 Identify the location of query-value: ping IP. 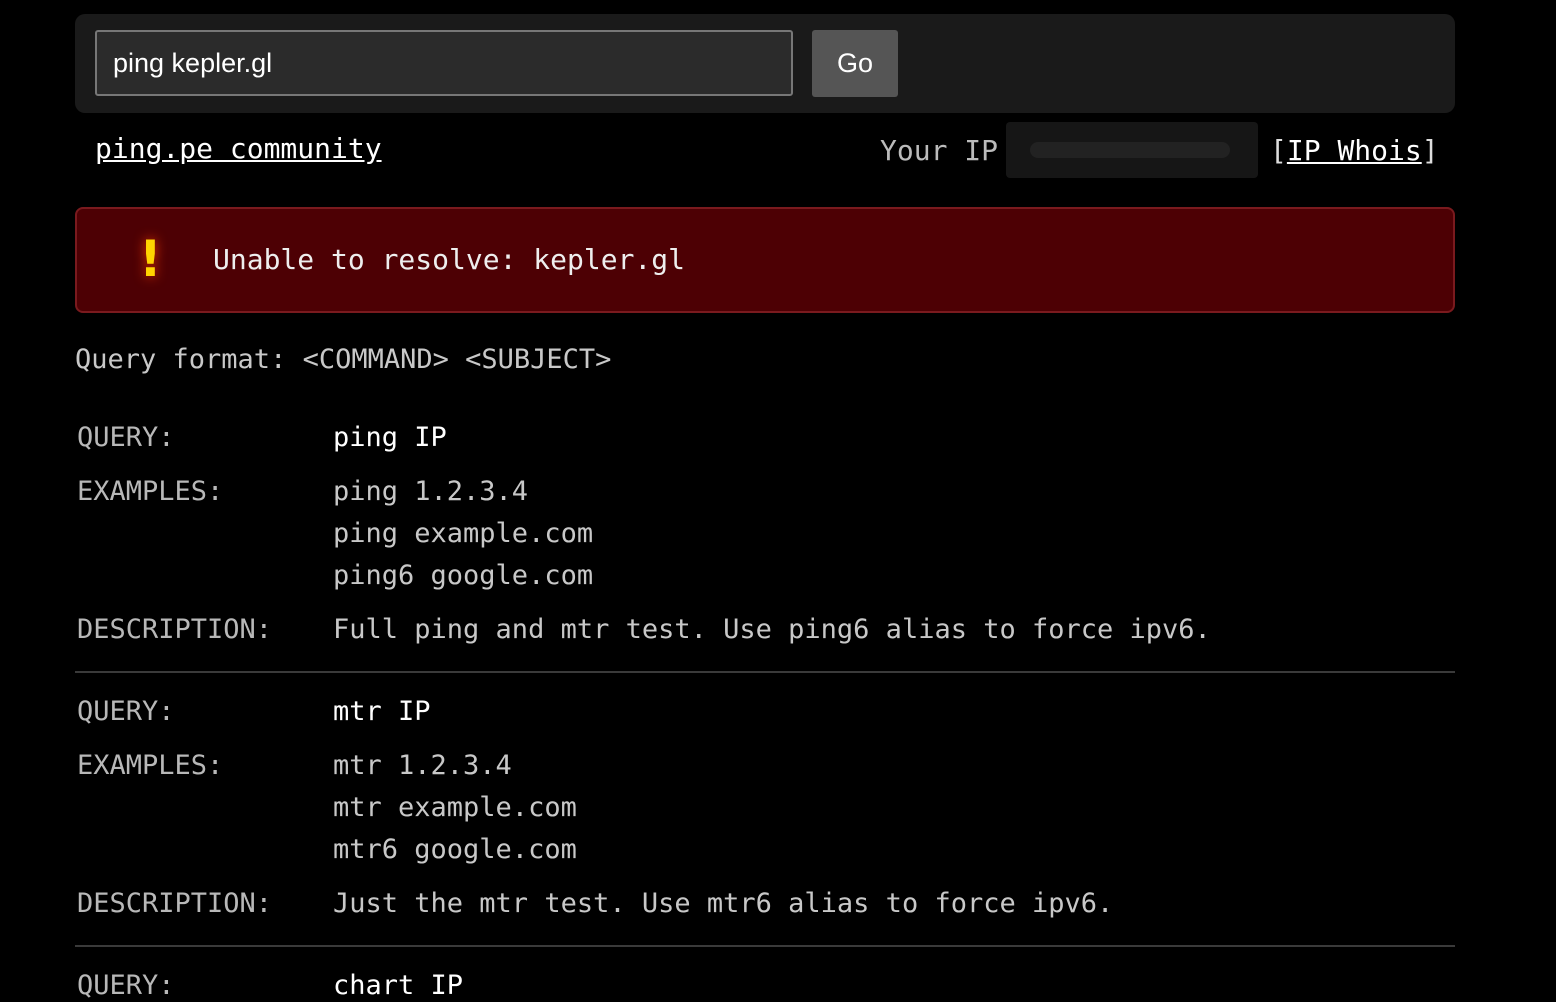
(390, 437).